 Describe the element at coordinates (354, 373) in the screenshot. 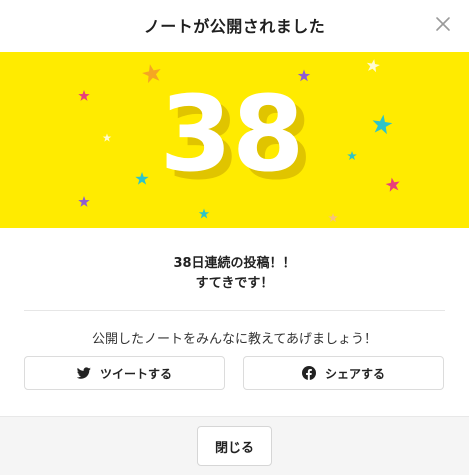

I see `facebook-button-label: シェアする` at that location.